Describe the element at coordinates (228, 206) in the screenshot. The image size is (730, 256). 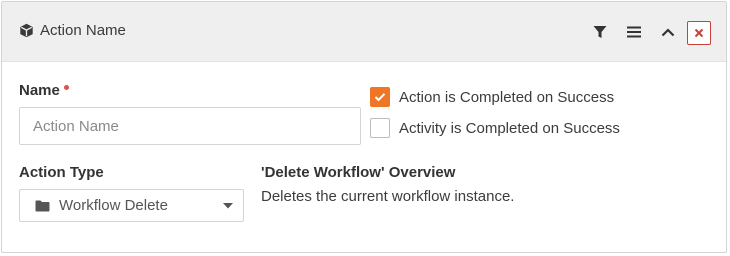
I see `caret-down-icon` at that location.